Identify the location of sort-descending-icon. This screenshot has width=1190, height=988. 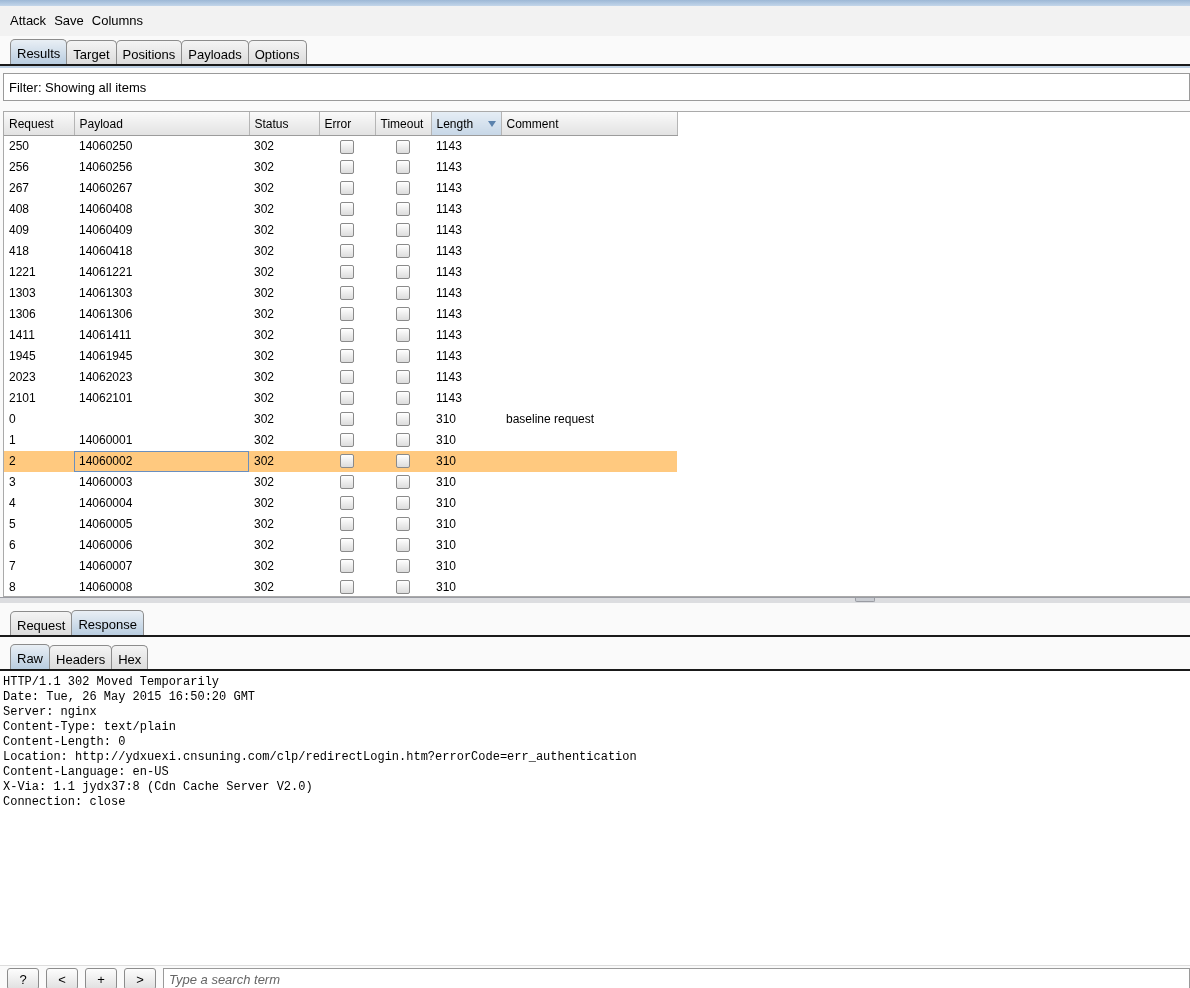
(491, 123).